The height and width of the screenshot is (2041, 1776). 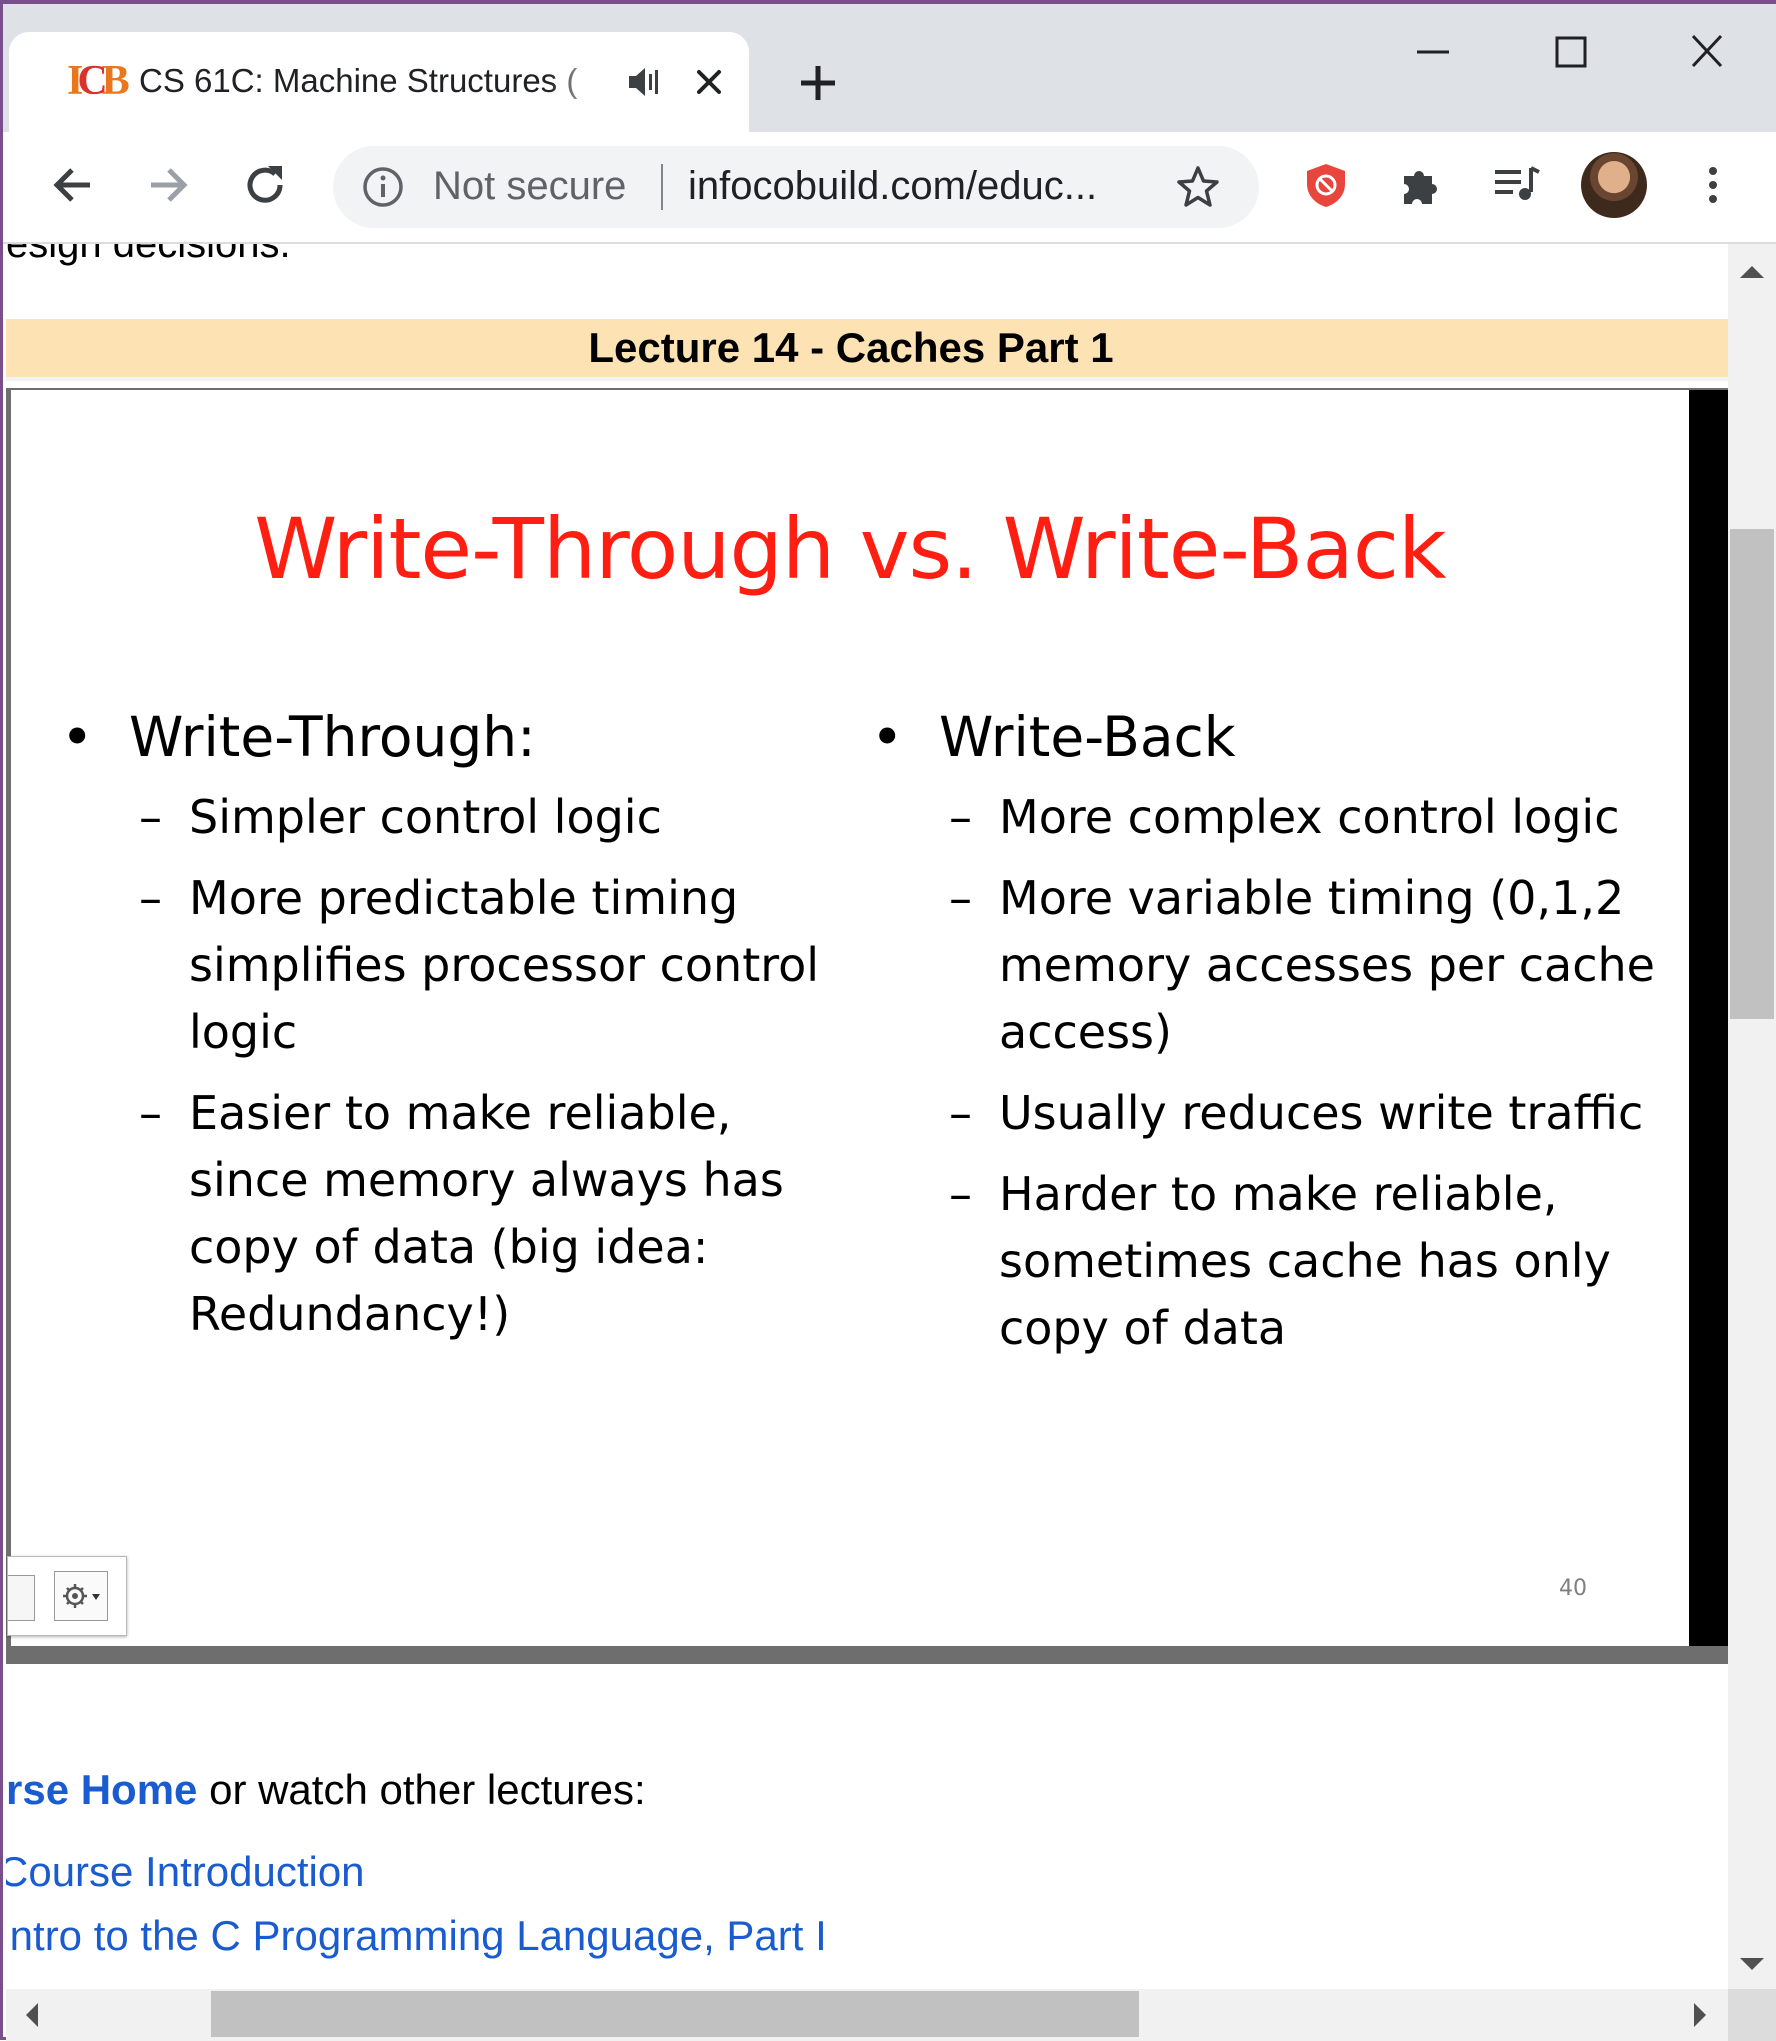 I want to click on intro-text: esign decisions., so click(x=148, y=255).